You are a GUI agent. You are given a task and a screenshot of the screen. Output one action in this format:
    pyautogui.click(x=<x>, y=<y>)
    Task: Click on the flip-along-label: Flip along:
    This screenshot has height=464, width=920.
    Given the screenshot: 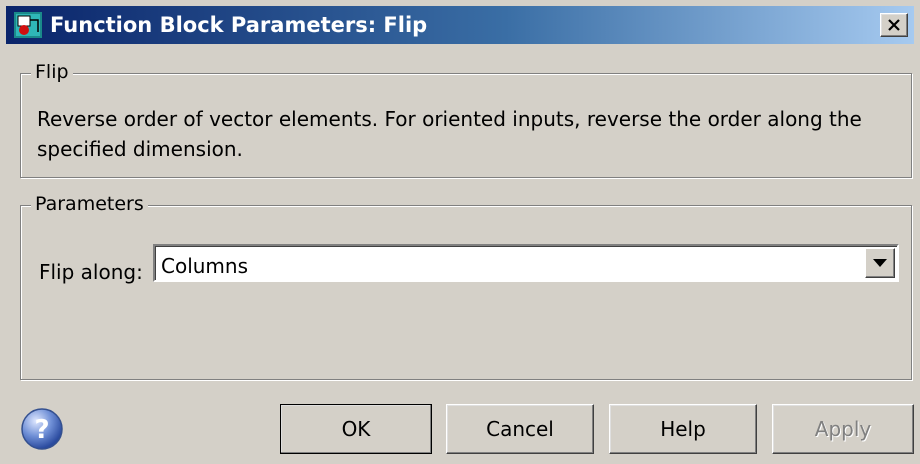 What is the action you would take?
    pyautogui.click(x=91, y=272)
    